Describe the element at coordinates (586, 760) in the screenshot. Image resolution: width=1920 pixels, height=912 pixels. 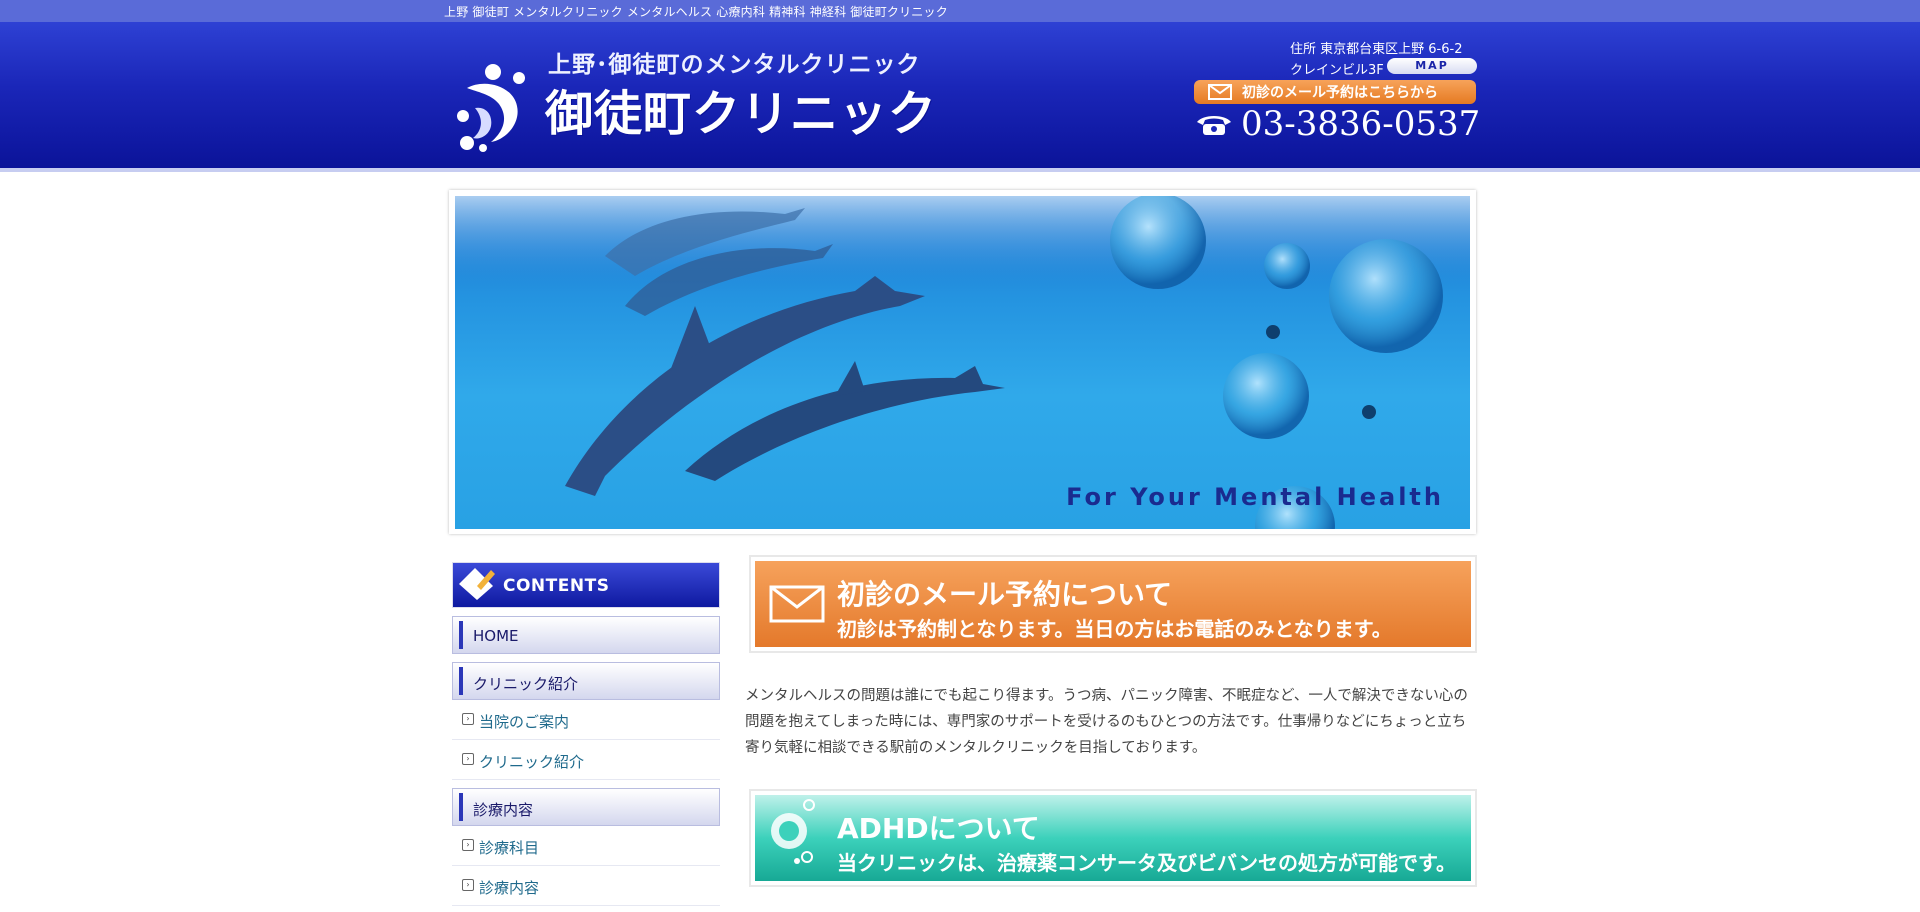
I see `sidebar-item-clinic-intro: › クリニック紹介` at that location.